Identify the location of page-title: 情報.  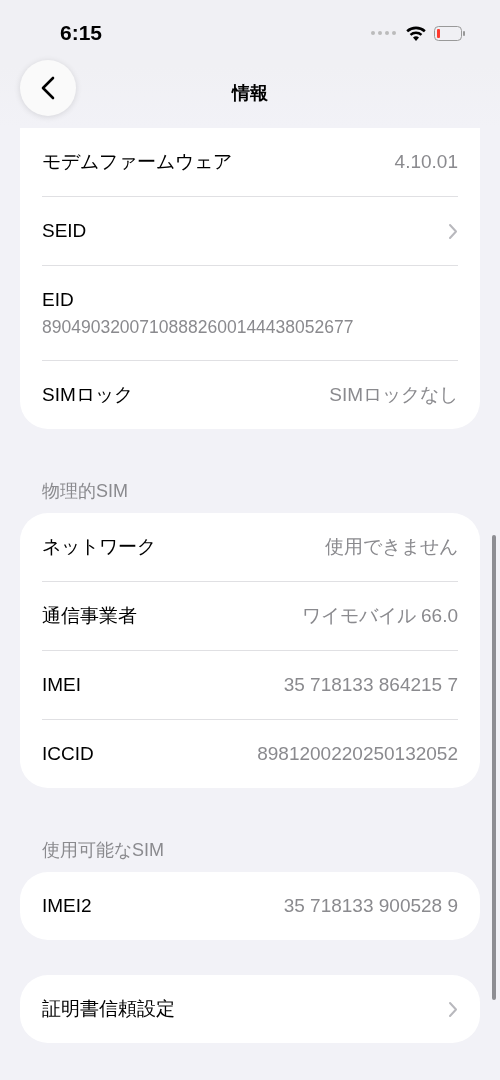
(250, 93).